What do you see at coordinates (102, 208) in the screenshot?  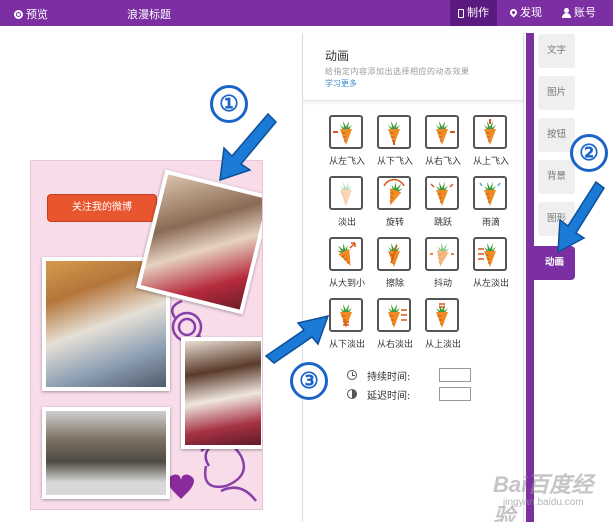 I see `follow-weibo-button: 关注我的微博` at bounding box center [102, 208].